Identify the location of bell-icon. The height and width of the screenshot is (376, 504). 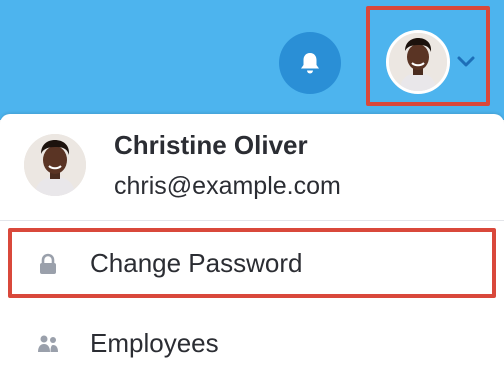
(310, 63).